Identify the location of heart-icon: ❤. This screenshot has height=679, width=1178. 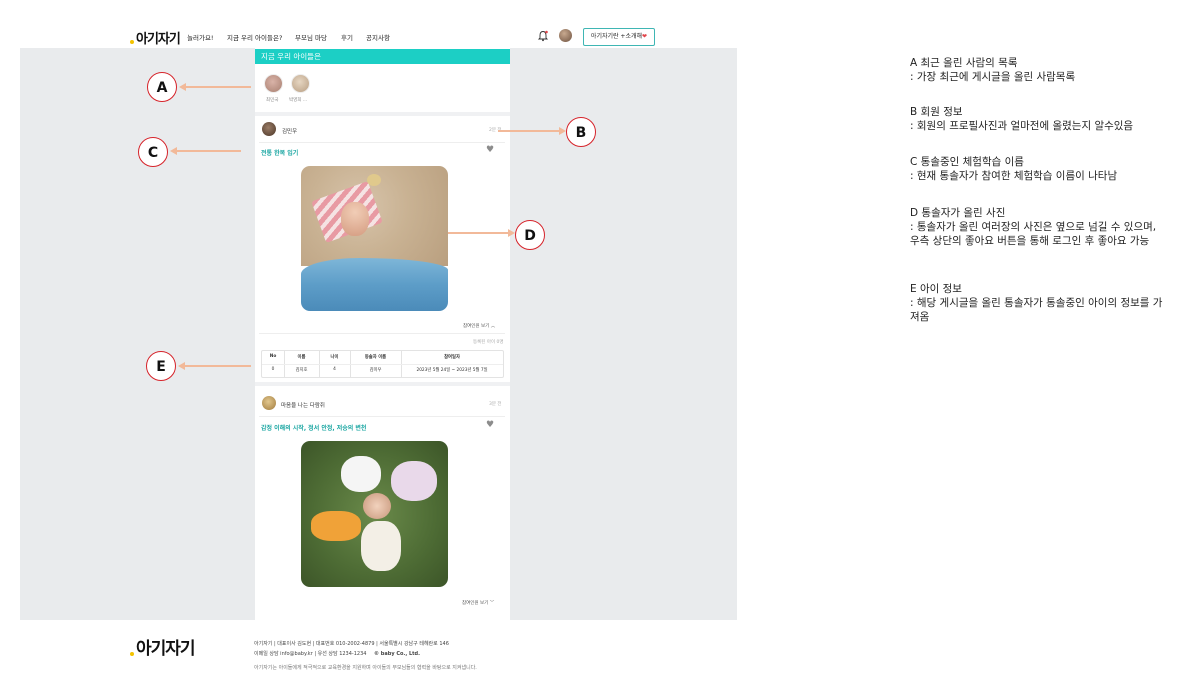
(645, 36).